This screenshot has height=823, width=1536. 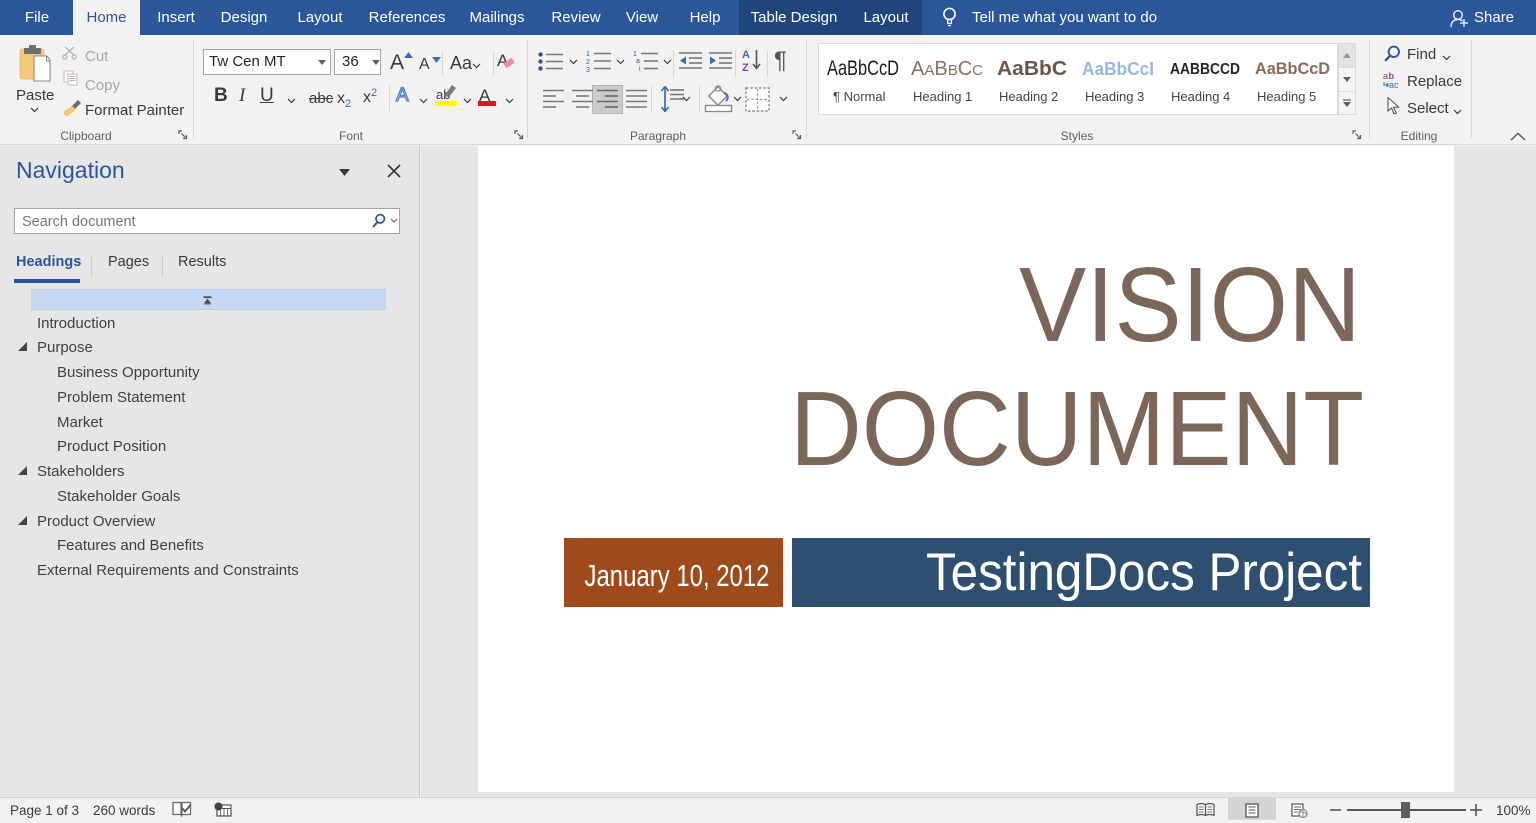 What do you see at coordinates (588, 69) in the screenshot?
I see `svg-text: 3` at bounding box center [588, 69].